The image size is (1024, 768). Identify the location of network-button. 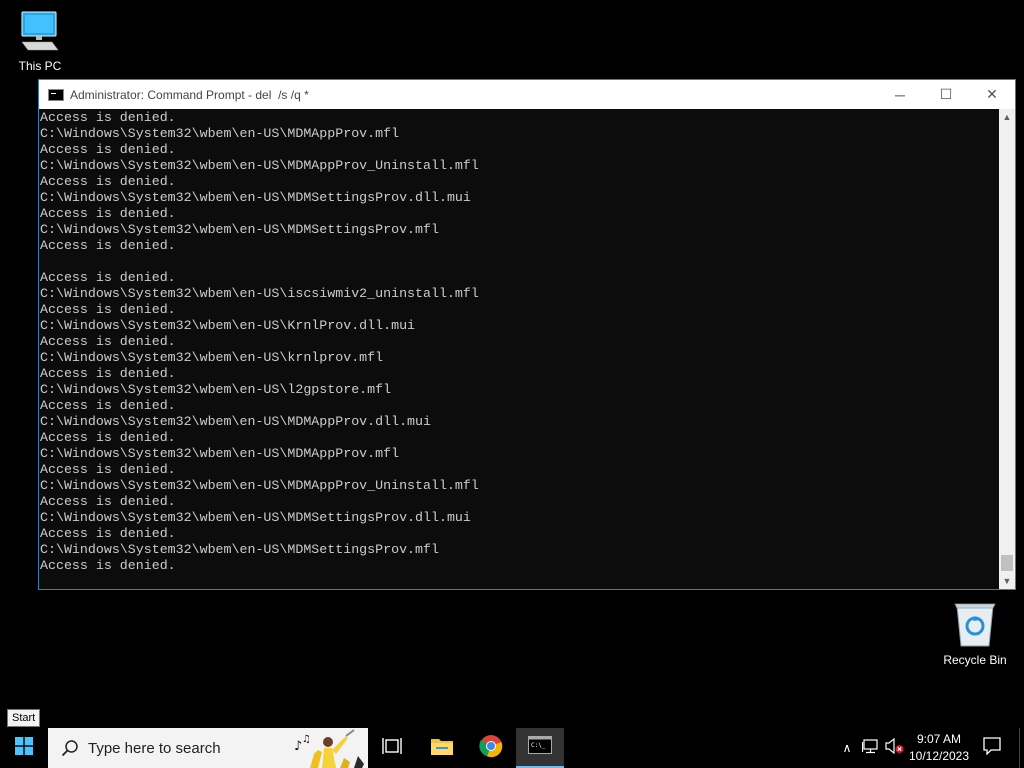
(871, 748).